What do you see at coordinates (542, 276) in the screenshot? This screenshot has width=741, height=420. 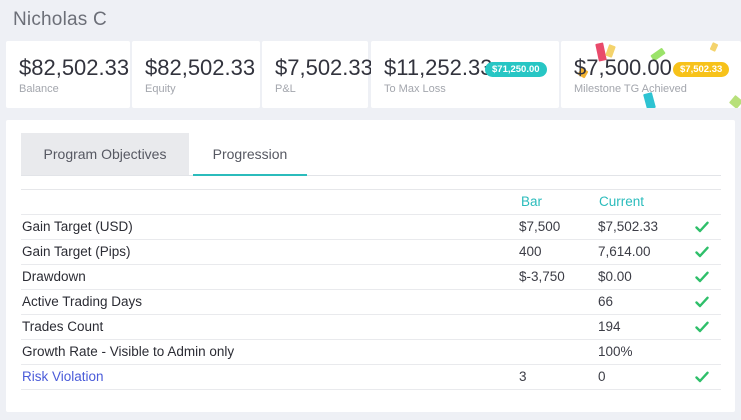 I see `row-bar-value: $-3,750` at bounding box center [542, 276].